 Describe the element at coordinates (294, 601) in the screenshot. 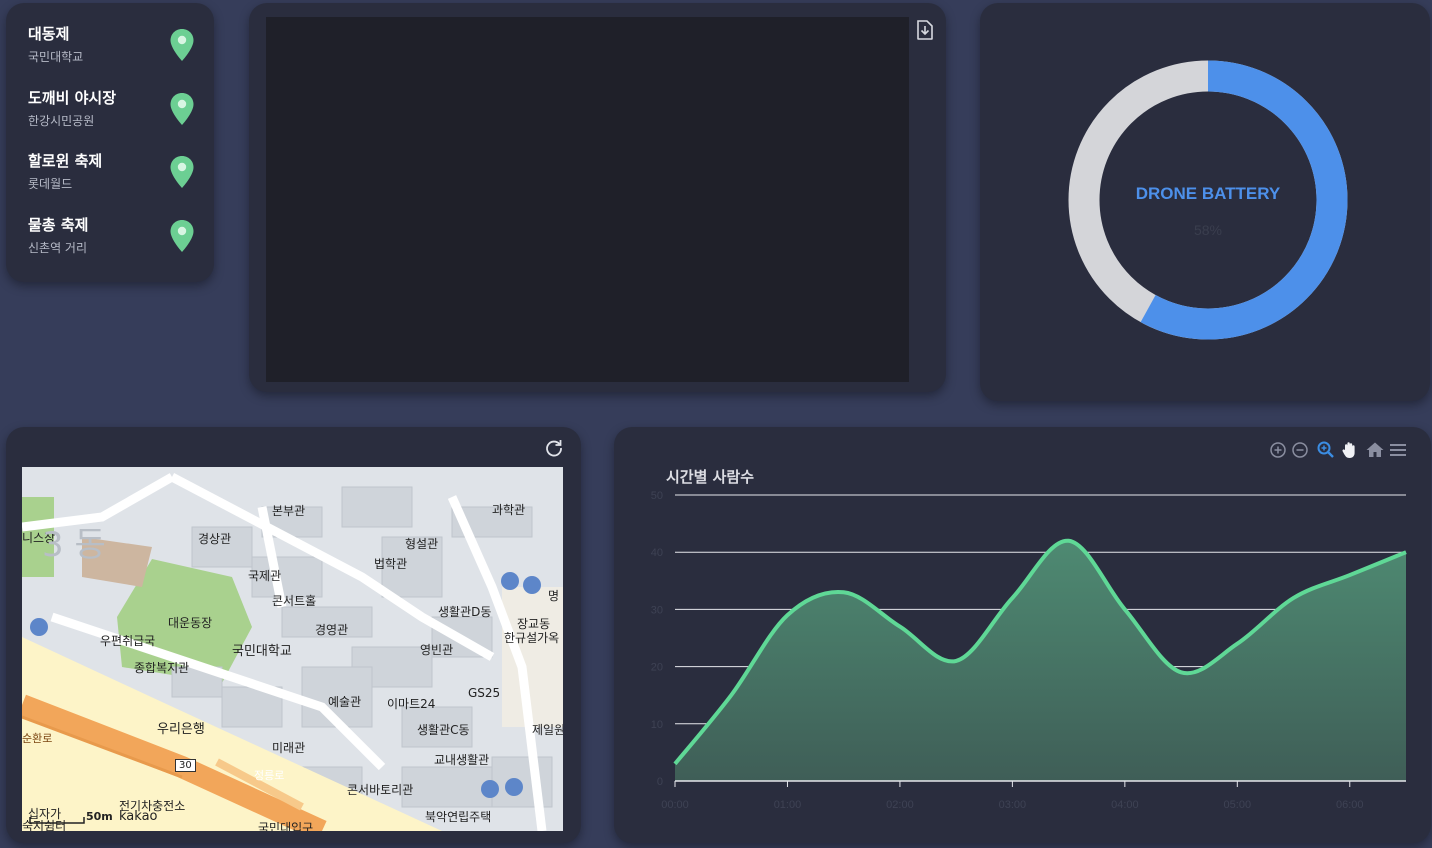

I see `map-label: 콘서트홀` at that location.